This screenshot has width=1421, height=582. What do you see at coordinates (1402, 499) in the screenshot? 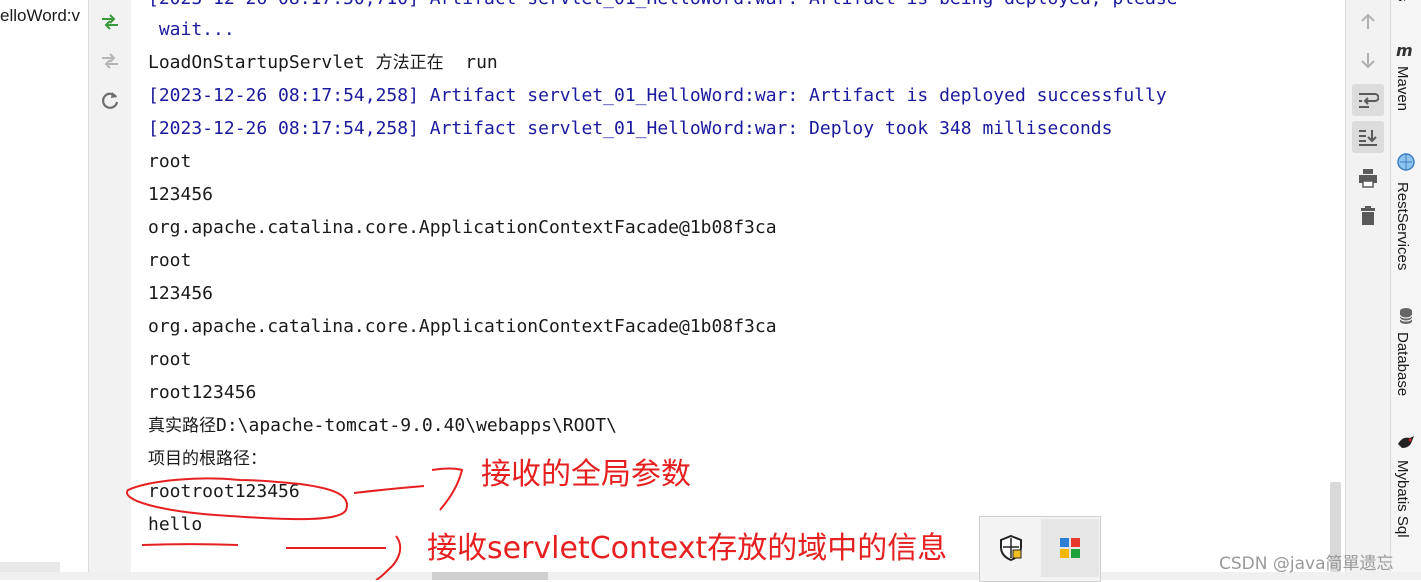
I see `tool-tab-mybatis: Mybatis Sql` at bounding box center [1402, 499].